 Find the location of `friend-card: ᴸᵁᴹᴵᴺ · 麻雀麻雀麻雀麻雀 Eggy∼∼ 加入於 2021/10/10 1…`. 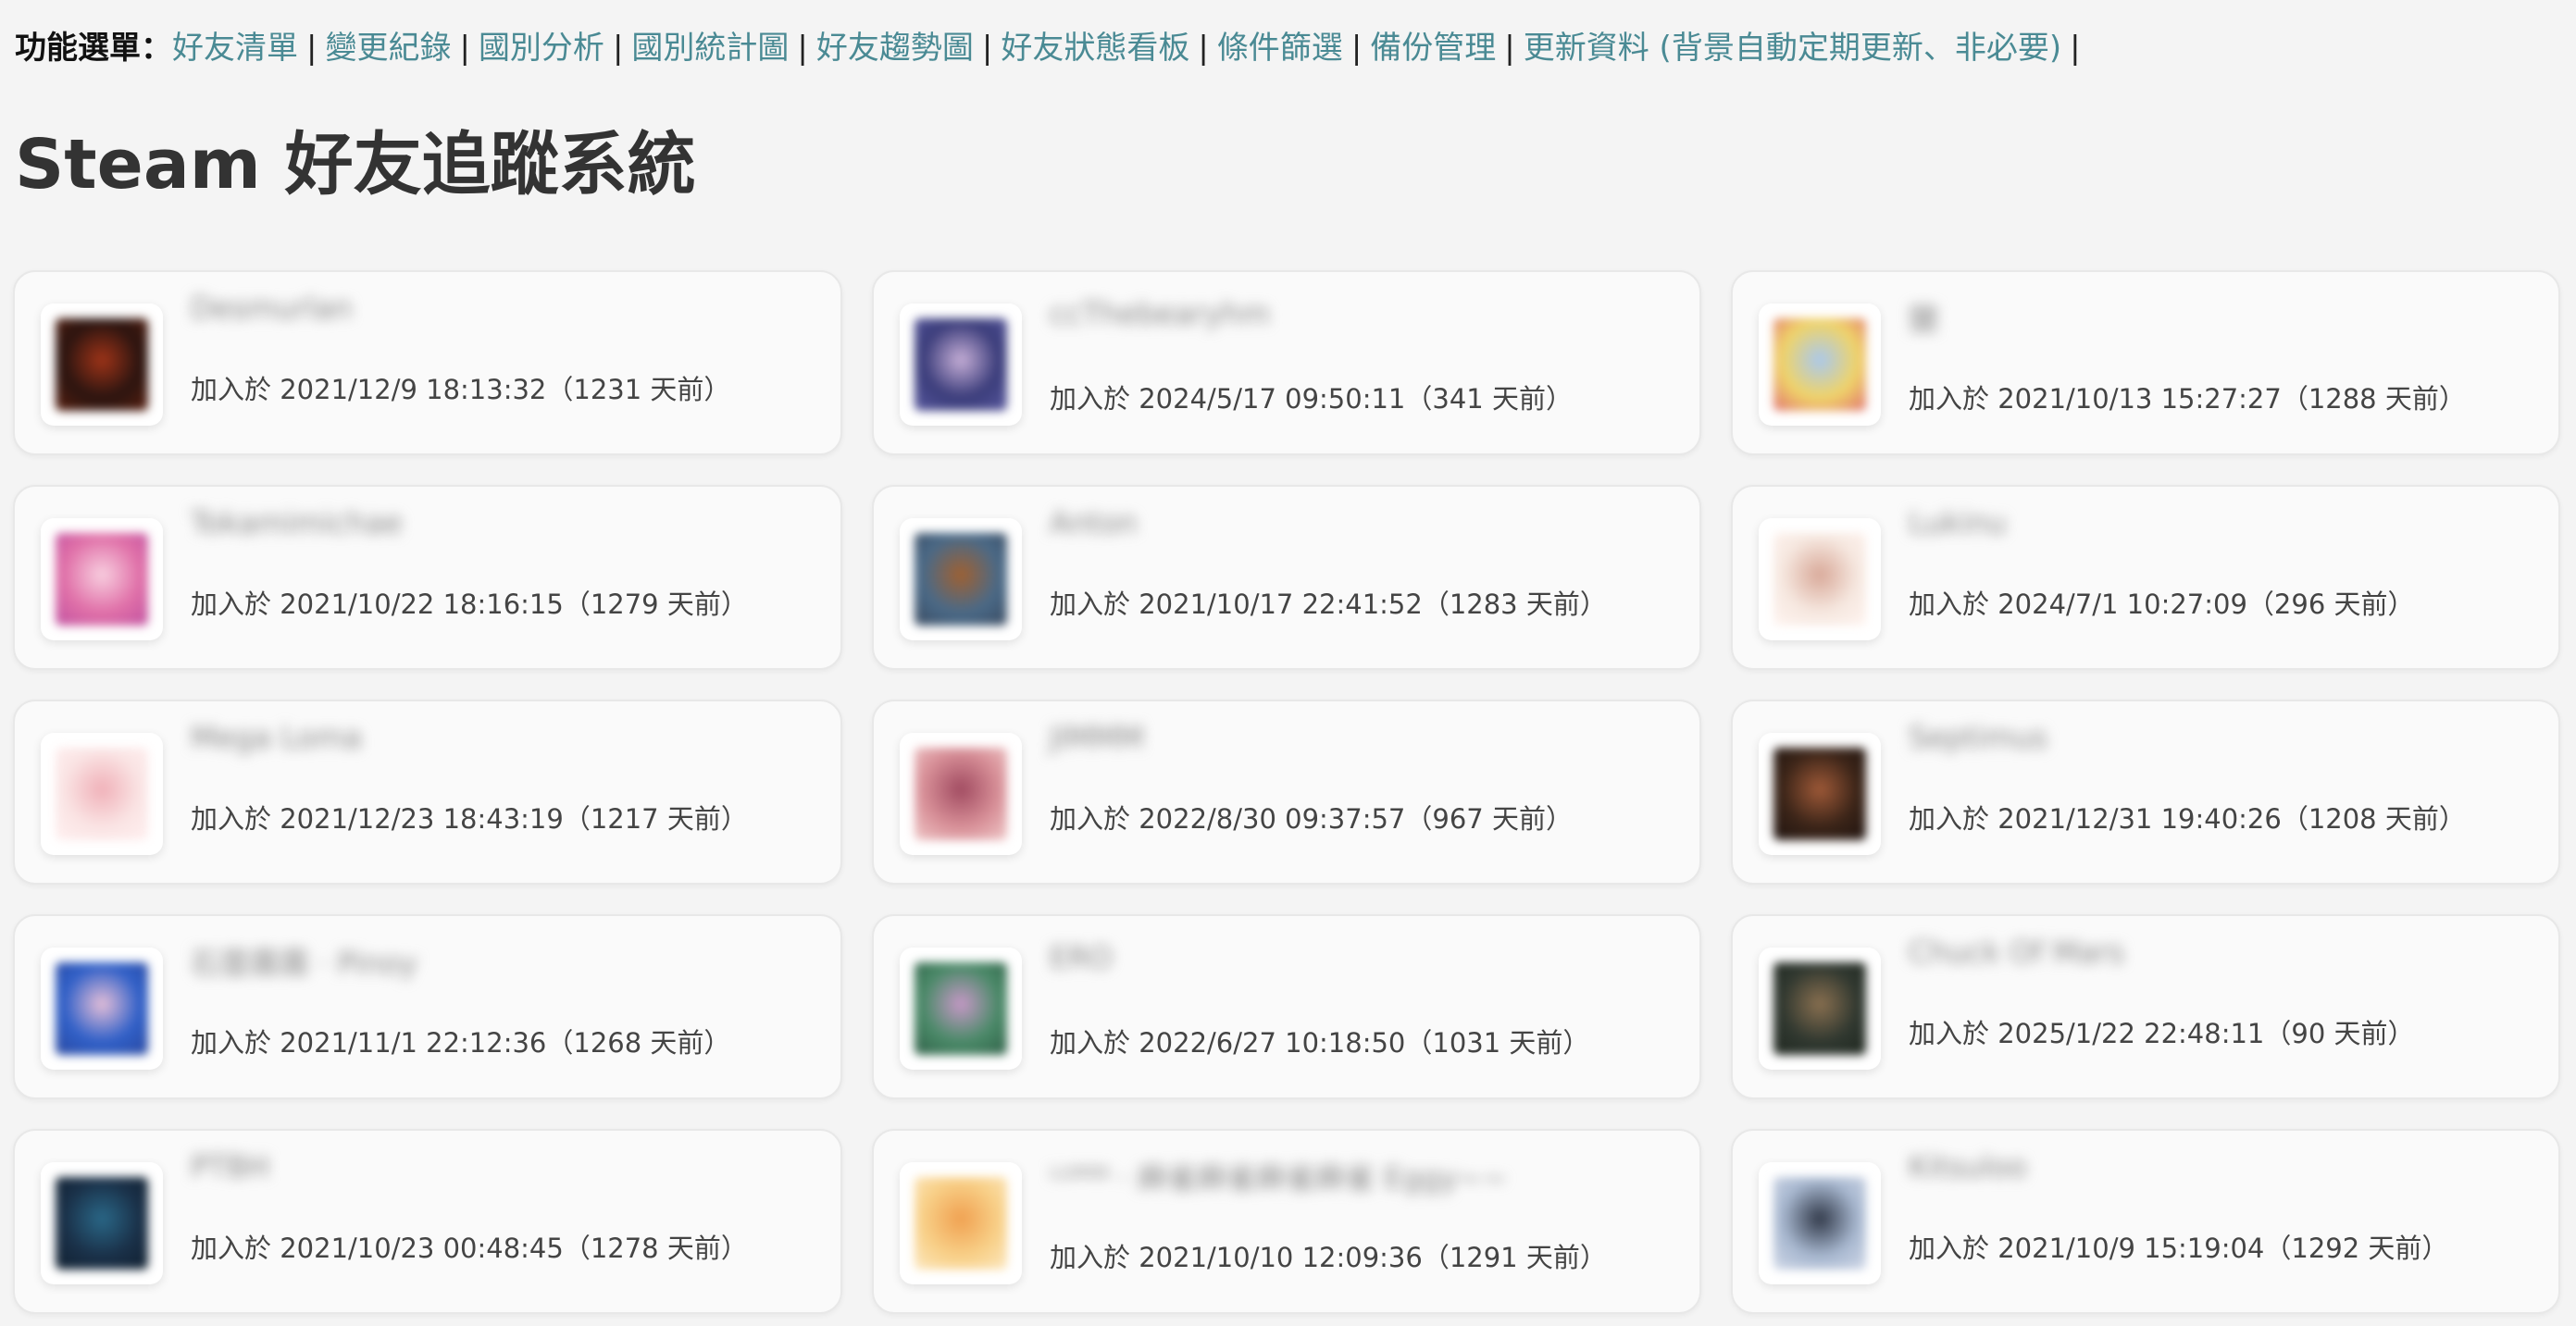

friend-card: ᴸᵁᴹᴵᴺ · 麻雀麻雀麻雀麻雀 Eggy∼∼ 加入於 2021/10/10 1… is located at coordinates (1286, 1221).